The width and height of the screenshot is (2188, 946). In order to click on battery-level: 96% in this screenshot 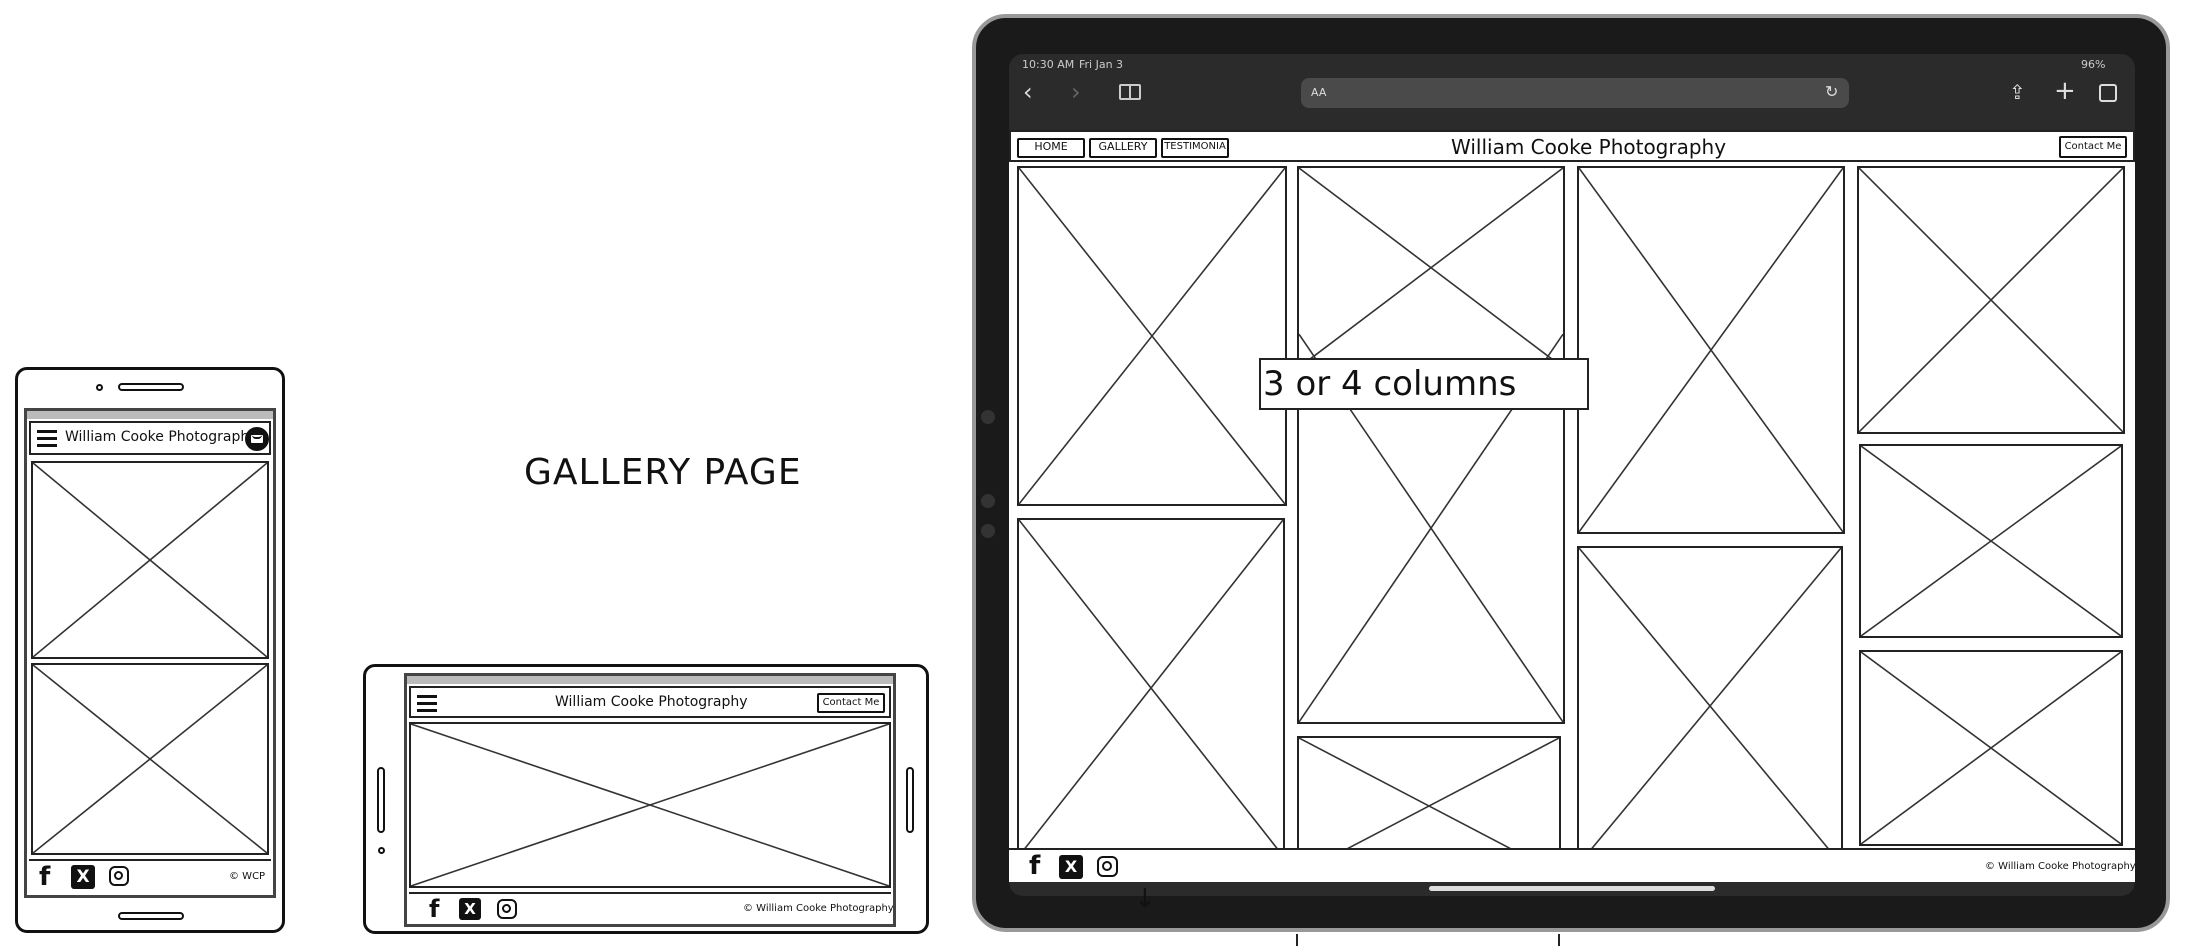, I will do `click(2093, 64)`.